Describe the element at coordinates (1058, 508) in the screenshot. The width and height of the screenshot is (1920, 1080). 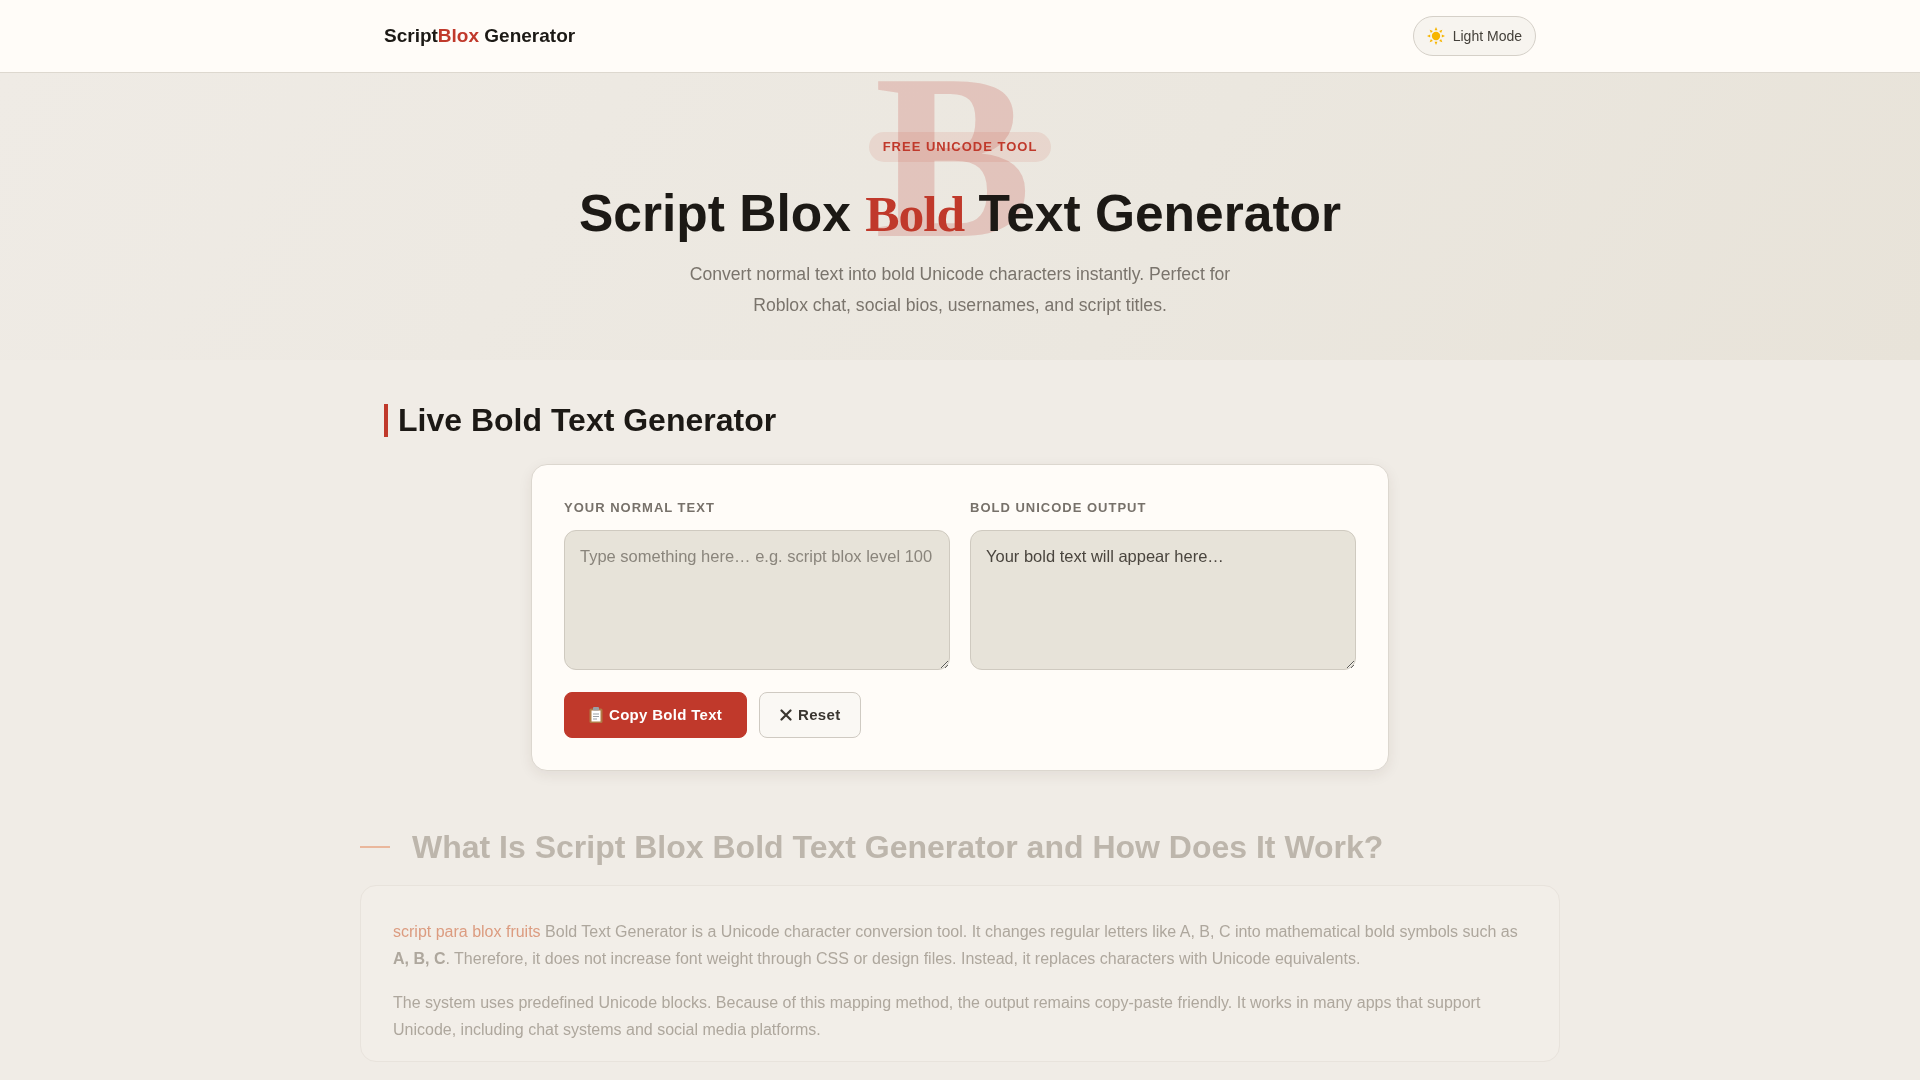
I see `field-label: BOLD UNICODE OUTPUT` at that location.